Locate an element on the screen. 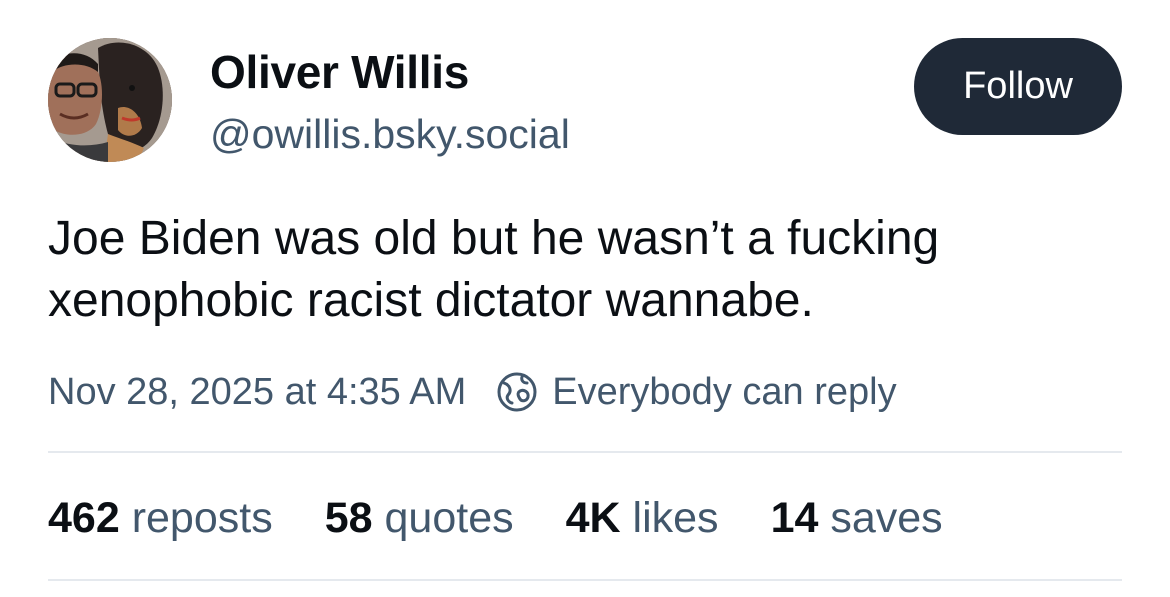 Image resolution: width=1170 pixels, height=597 pixels. stat-count: 14 is located at coordinates (800, 517).